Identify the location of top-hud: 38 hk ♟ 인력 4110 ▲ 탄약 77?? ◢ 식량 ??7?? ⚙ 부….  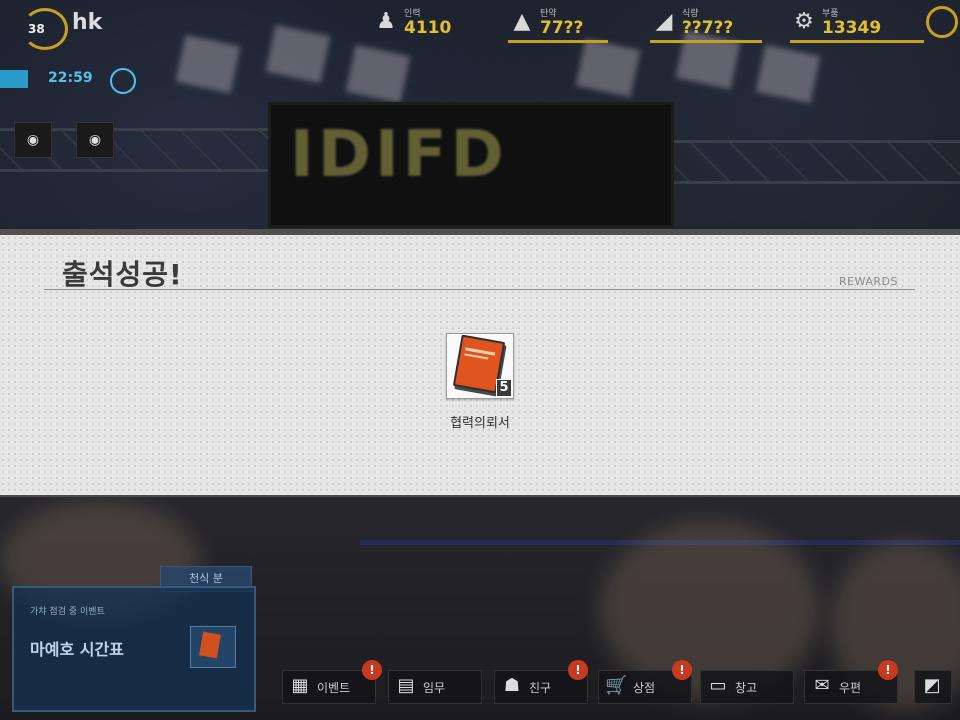
(480, 25).